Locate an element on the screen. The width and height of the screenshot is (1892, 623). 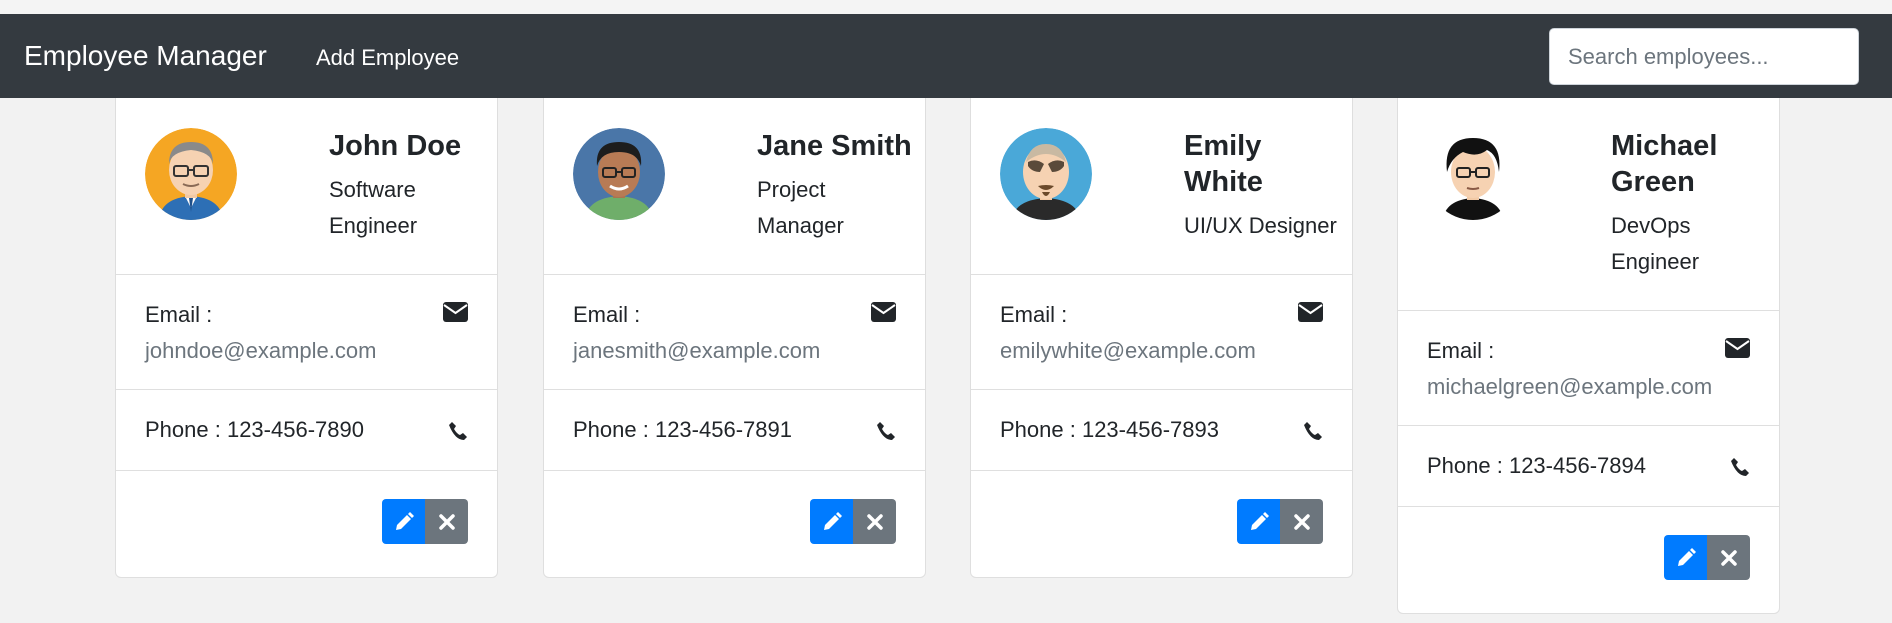
avatar-jane-icon is located at coordinates (619, 174).